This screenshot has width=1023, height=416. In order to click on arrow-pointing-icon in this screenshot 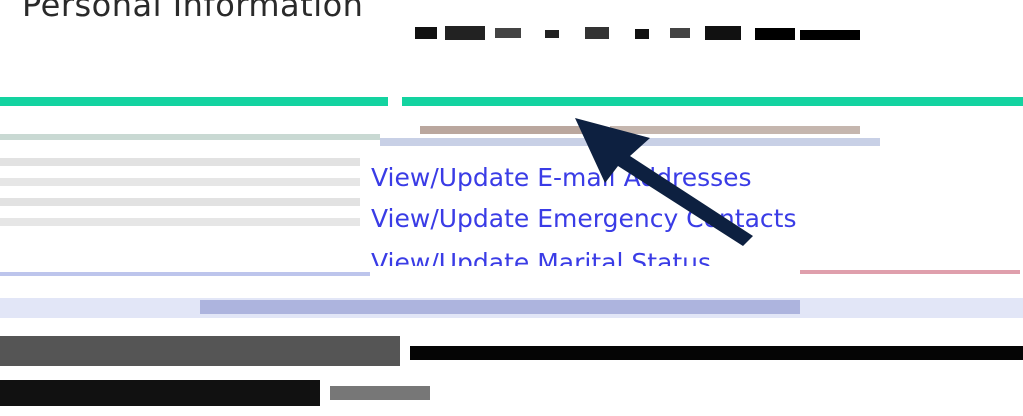, I will do `click(664, 182)`.